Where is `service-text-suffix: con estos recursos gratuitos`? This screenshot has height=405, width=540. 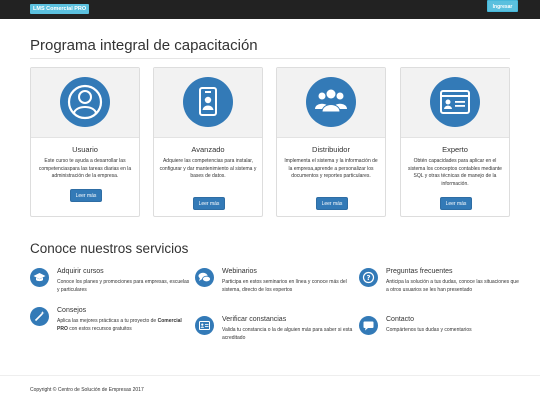 service-text-suffix: con estos recursos gratuitos is located at coordinates (99, 328).